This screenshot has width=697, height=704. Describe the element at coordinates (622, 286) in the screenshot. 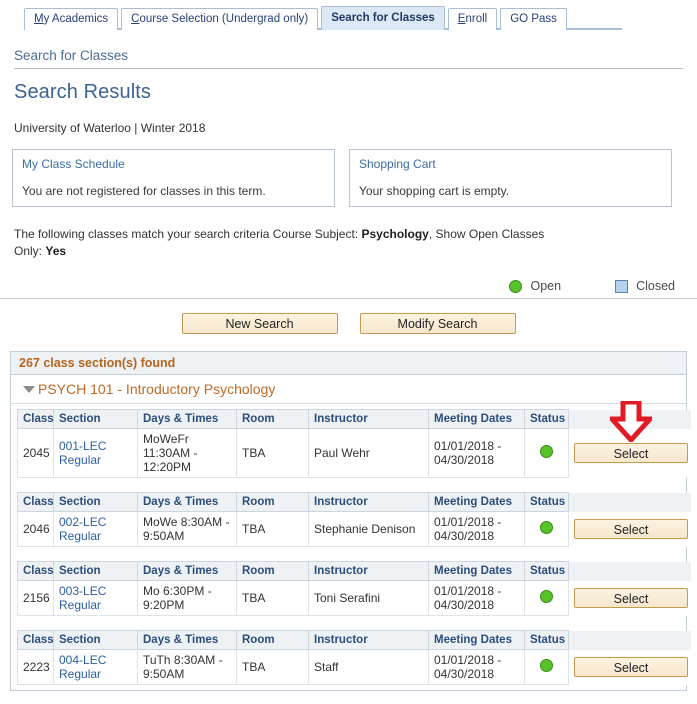

I see `closed-status-icon` at that location.